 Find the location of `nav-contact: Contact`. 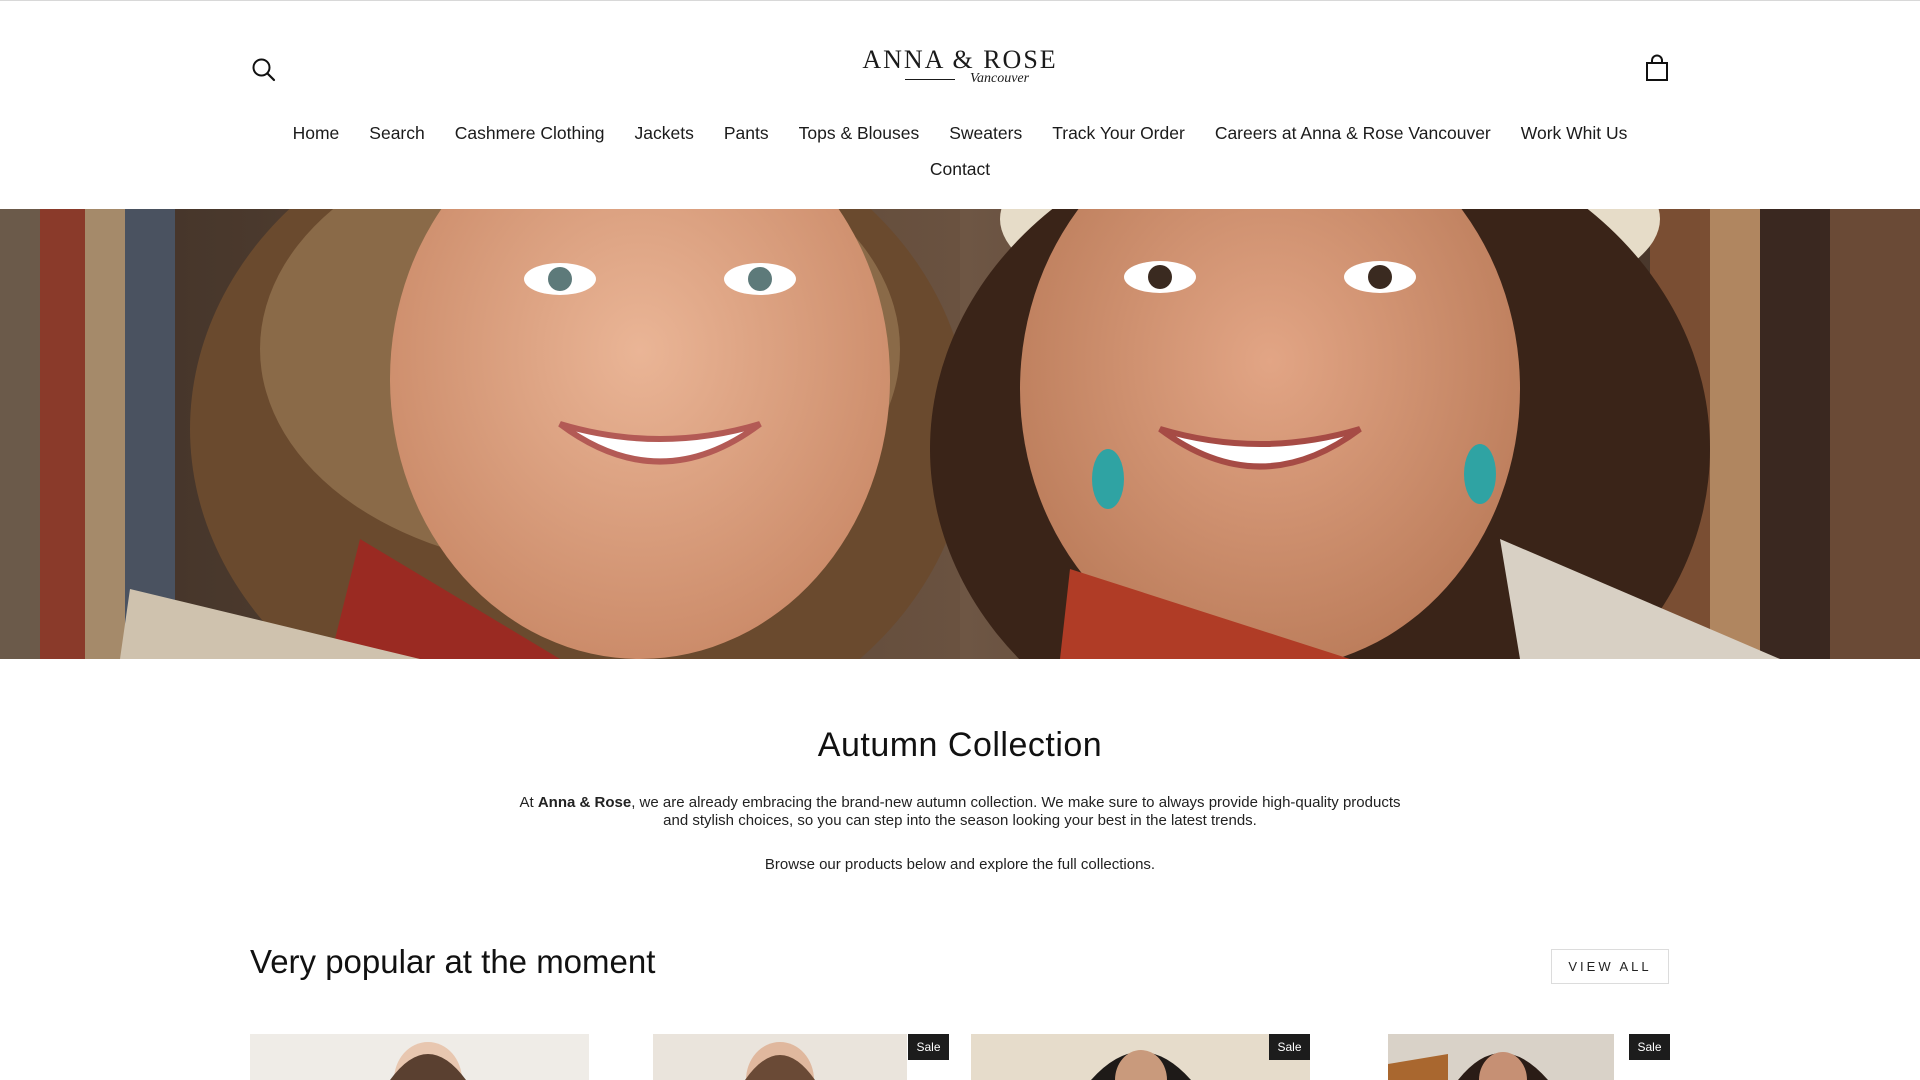

nav-contact: Contact is located at coordinates (960, 169).